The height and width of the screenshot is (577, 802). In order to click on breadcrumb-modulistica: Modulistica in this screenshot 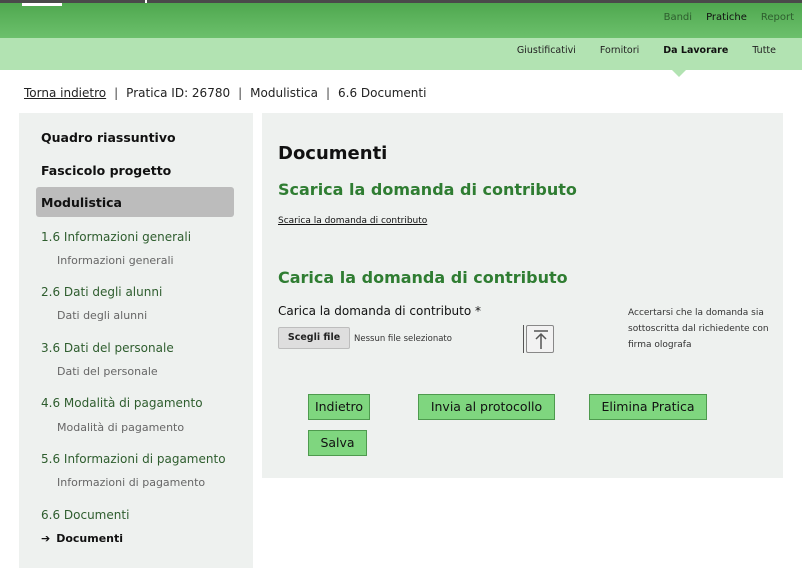, I will do `click(284, 93)`.